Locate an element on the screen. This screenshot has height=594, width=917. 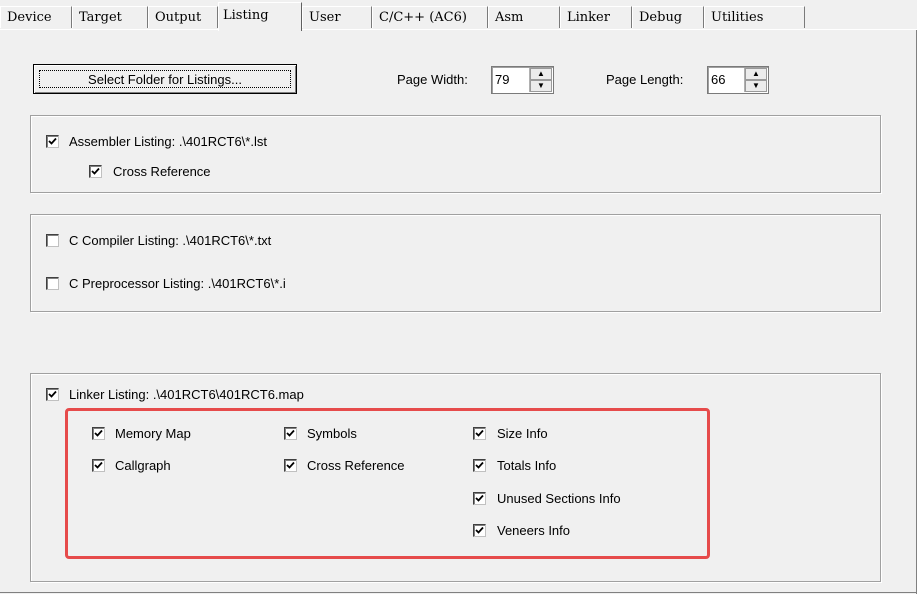
linker-listing-label: Linker Listing: .\401RCT6\401RCT6.map is located at coordinates (186, 395).